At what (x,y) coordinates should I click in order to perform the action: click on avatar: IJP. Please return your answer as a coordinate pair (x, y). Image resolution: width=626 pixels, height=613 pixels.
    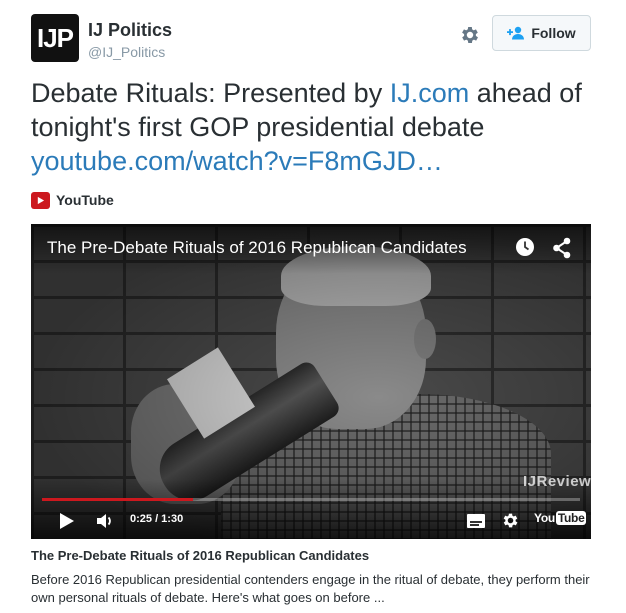
    Looking at the image, I should click on (55, 38).